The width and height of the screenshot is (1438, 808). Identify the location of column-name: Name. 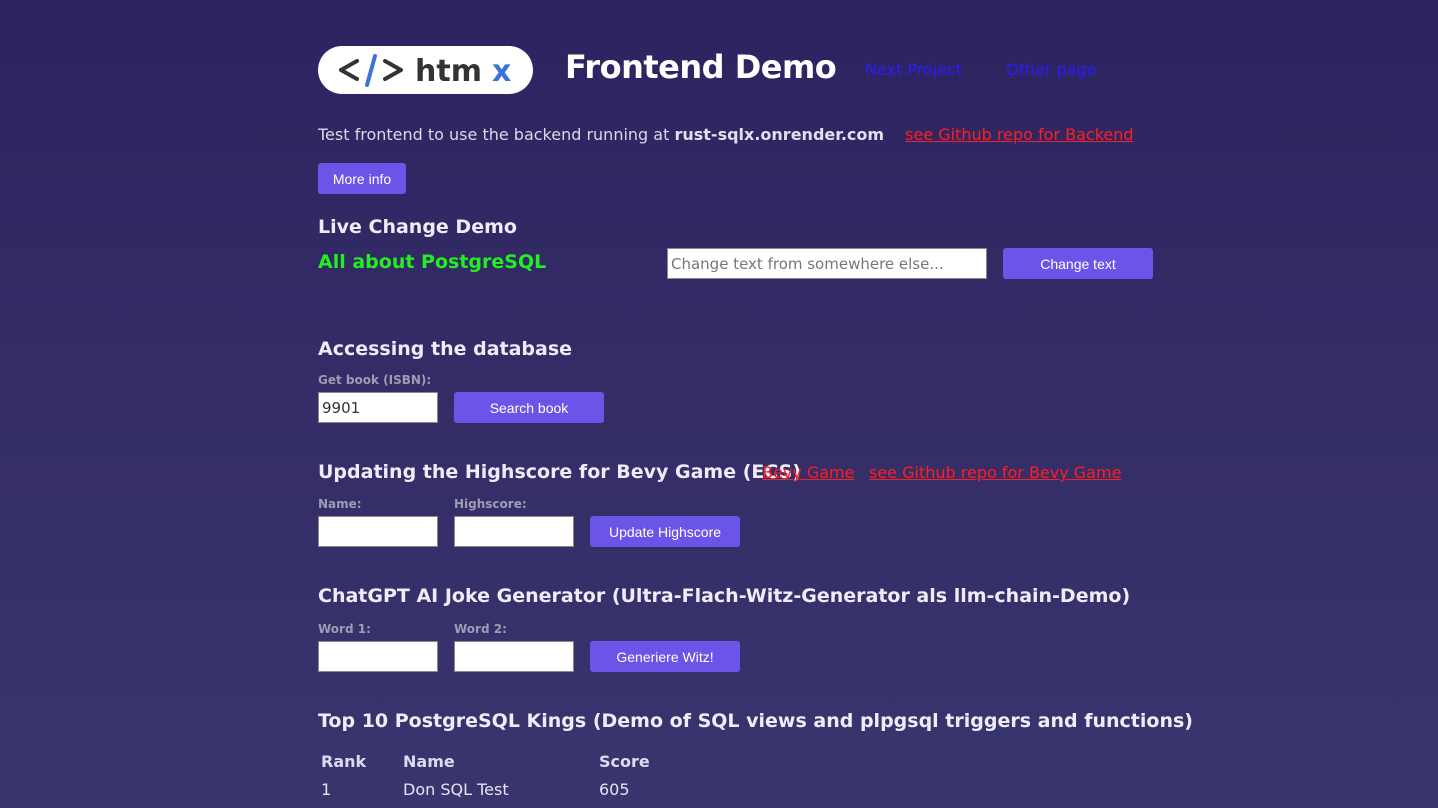
(429, 761).